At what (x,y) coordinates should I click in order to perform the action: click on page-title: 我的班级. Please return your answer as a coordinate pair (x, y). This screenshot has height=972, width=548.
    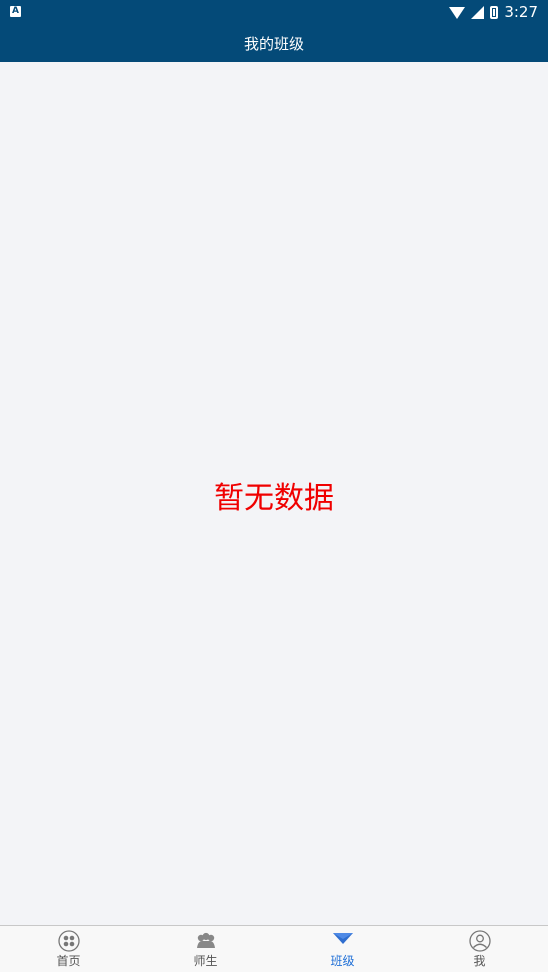
    Looking at the image, I should click on (273, 43).